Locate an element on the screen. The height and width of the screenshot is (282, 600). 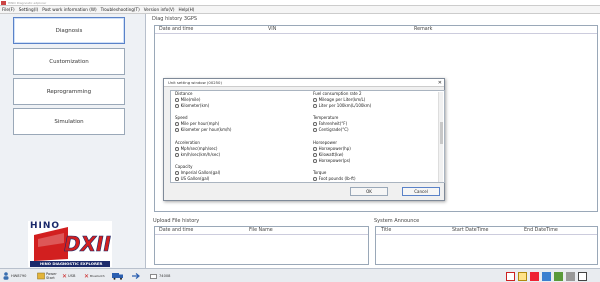
col-remark: Remark is located at coordinates (423, 29).